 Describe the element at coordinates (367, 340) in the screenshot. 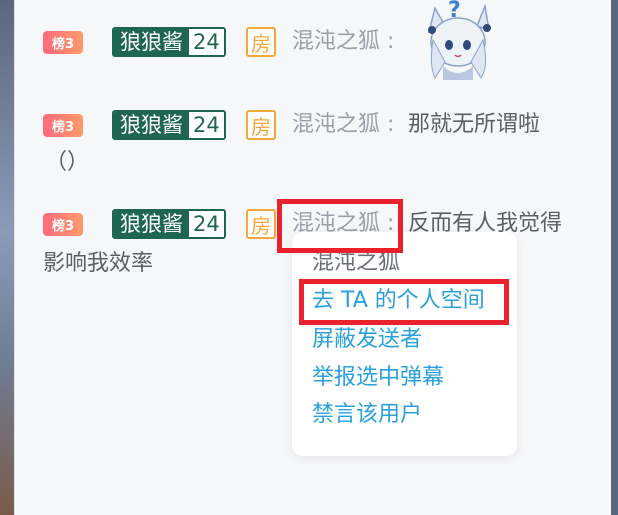

I see `menu-item-block-sender: 屏蔽发送者` at that location.